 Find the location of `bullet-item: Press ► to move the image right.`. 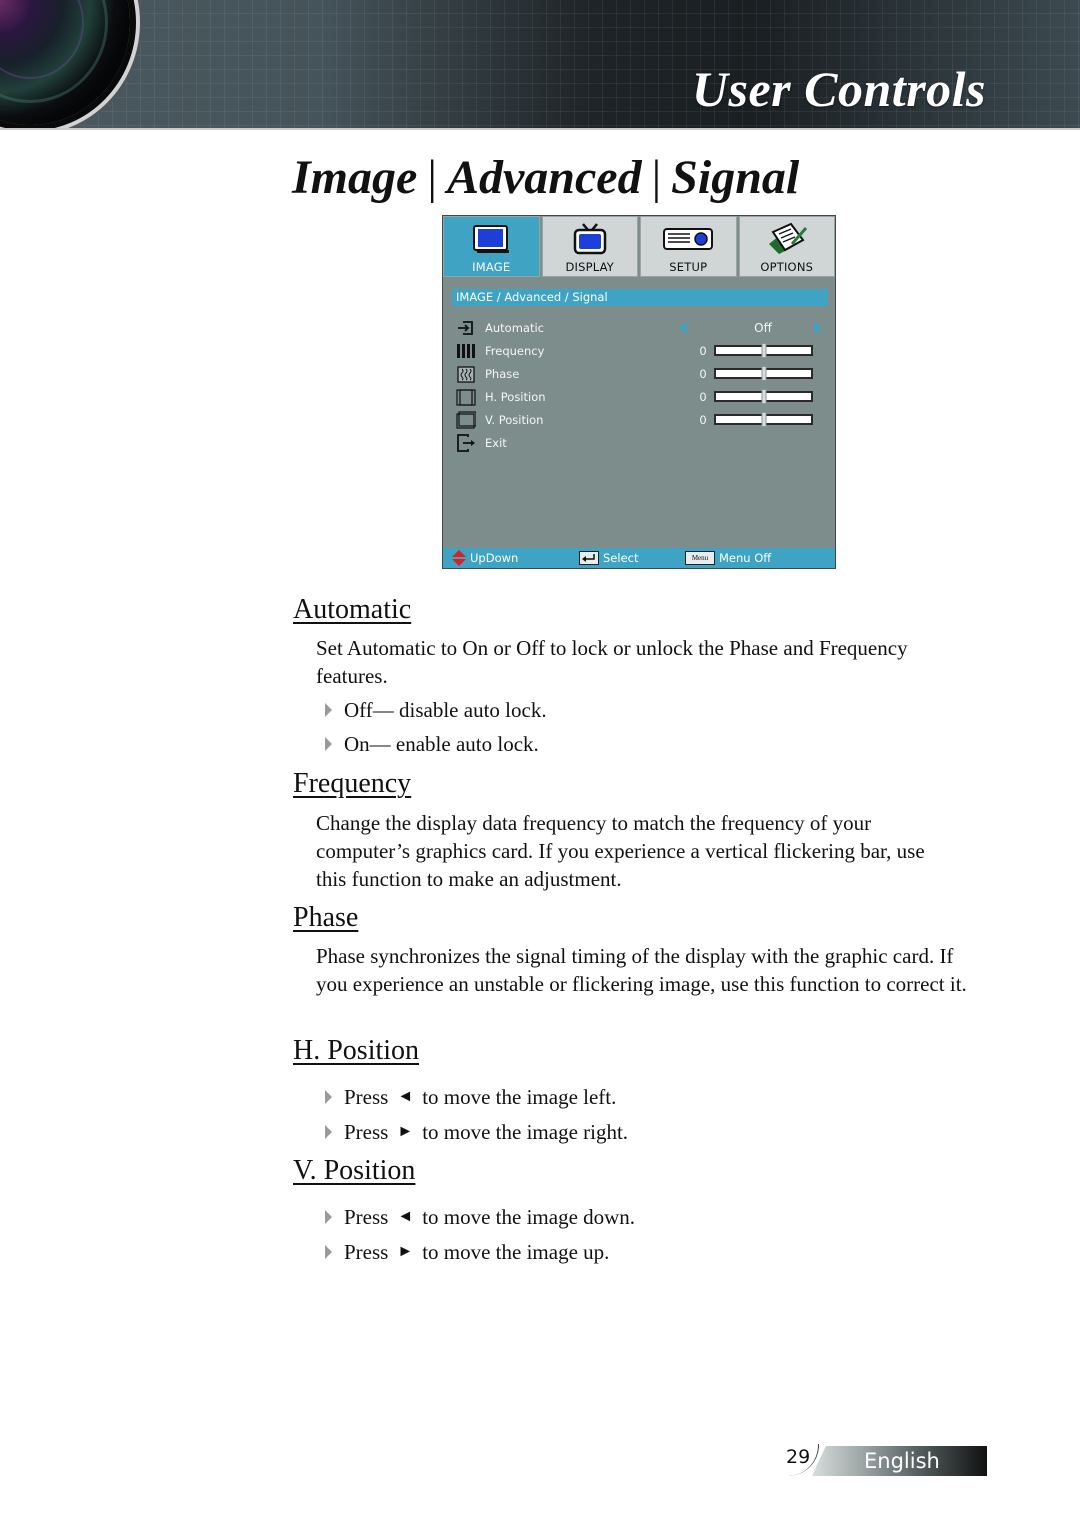

bullet-item: Press ► to move the image right. is located at coordinates (476, 1132).